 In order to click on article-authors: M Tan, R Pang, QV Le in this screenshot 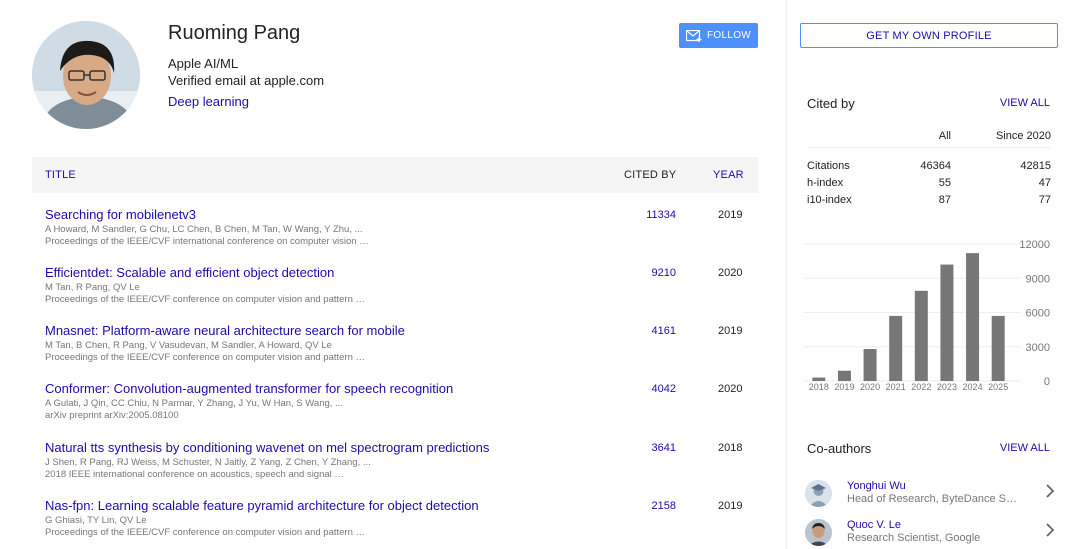, I will do `click(92, 287)`.